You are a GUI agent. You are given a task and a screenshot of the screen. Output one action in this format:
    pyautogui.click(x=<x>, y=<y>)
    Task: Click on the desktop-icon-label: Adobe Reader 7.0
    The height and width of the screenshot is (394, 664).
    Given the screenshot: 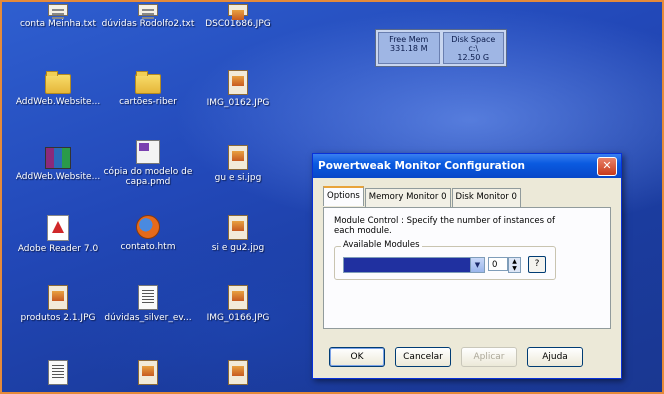 What is the action you would take?
    pyautogui.click(x=58, y=249)
    